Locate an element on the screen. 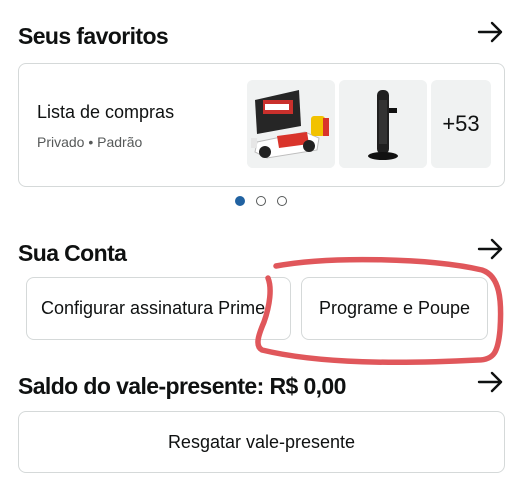 The height and width of the screenshot is (500, 523). gift-card-balance-title: Saldo do vale-presente: R$ 0,00 is located at coordinates (182, 386).